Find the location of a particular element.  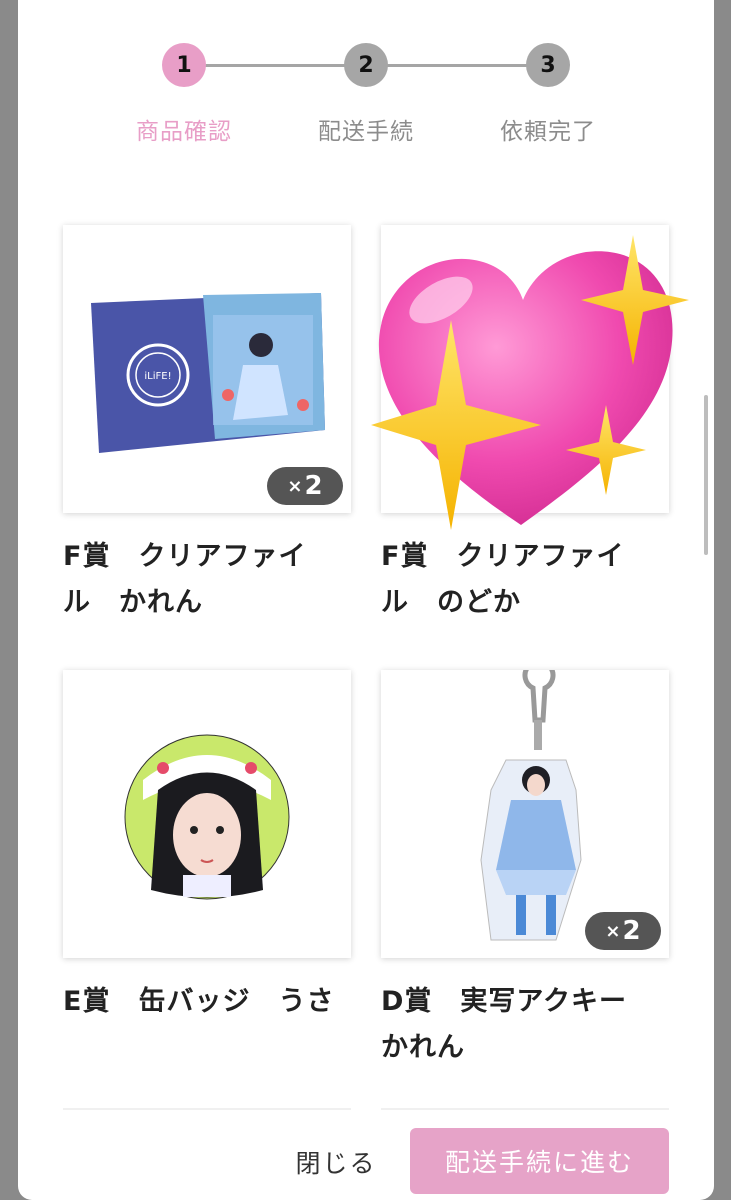

item-title-line: ル のどか is located at coordinates (451, 602).